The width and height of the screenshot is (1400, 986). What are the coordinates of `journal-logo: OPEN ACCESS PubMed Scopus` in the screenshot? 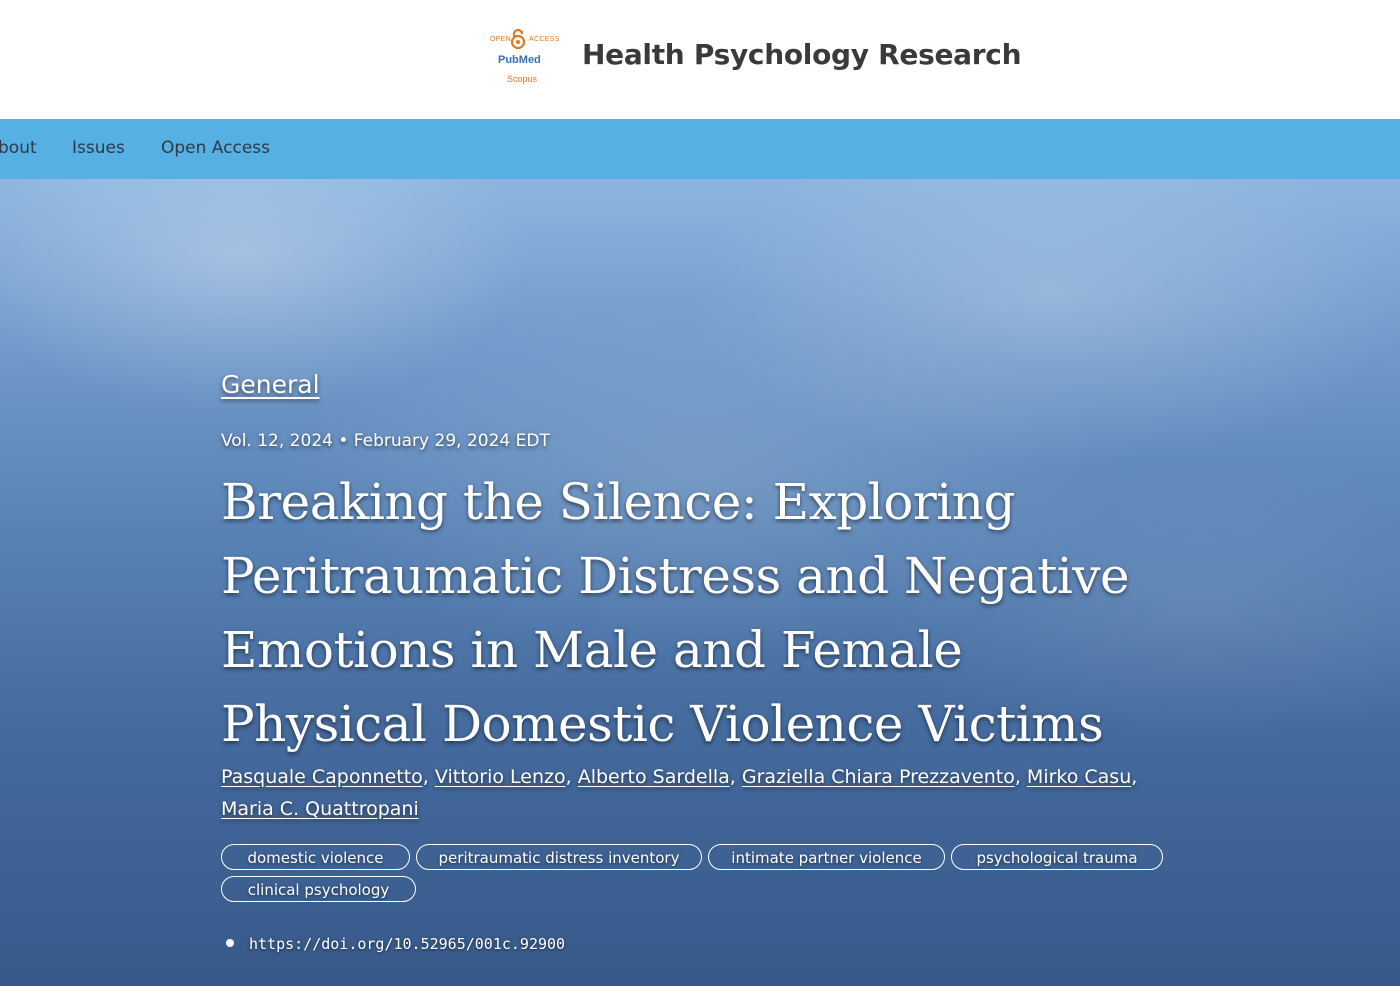 It's located at (524, 55).